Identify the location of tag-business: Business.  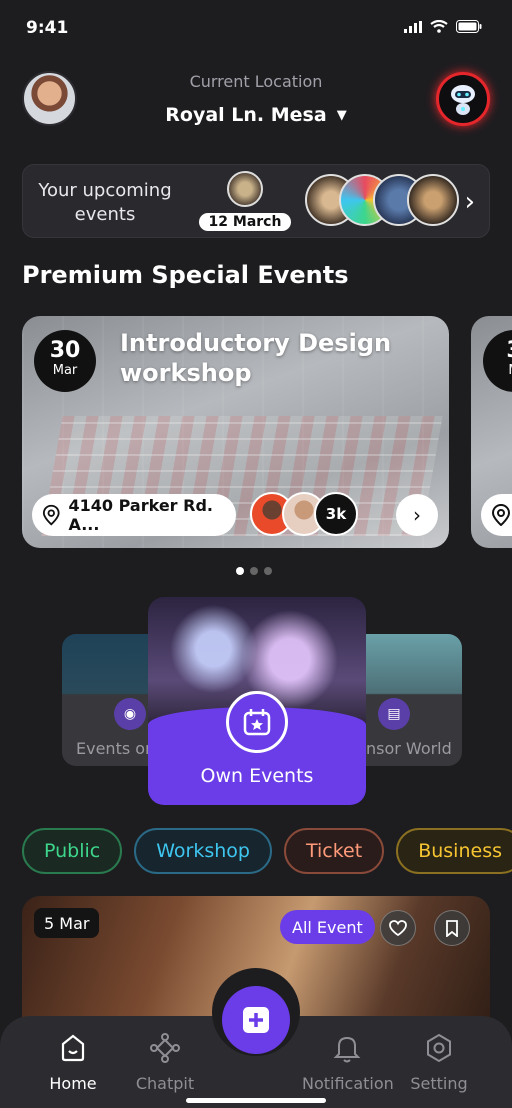
(454, 851).